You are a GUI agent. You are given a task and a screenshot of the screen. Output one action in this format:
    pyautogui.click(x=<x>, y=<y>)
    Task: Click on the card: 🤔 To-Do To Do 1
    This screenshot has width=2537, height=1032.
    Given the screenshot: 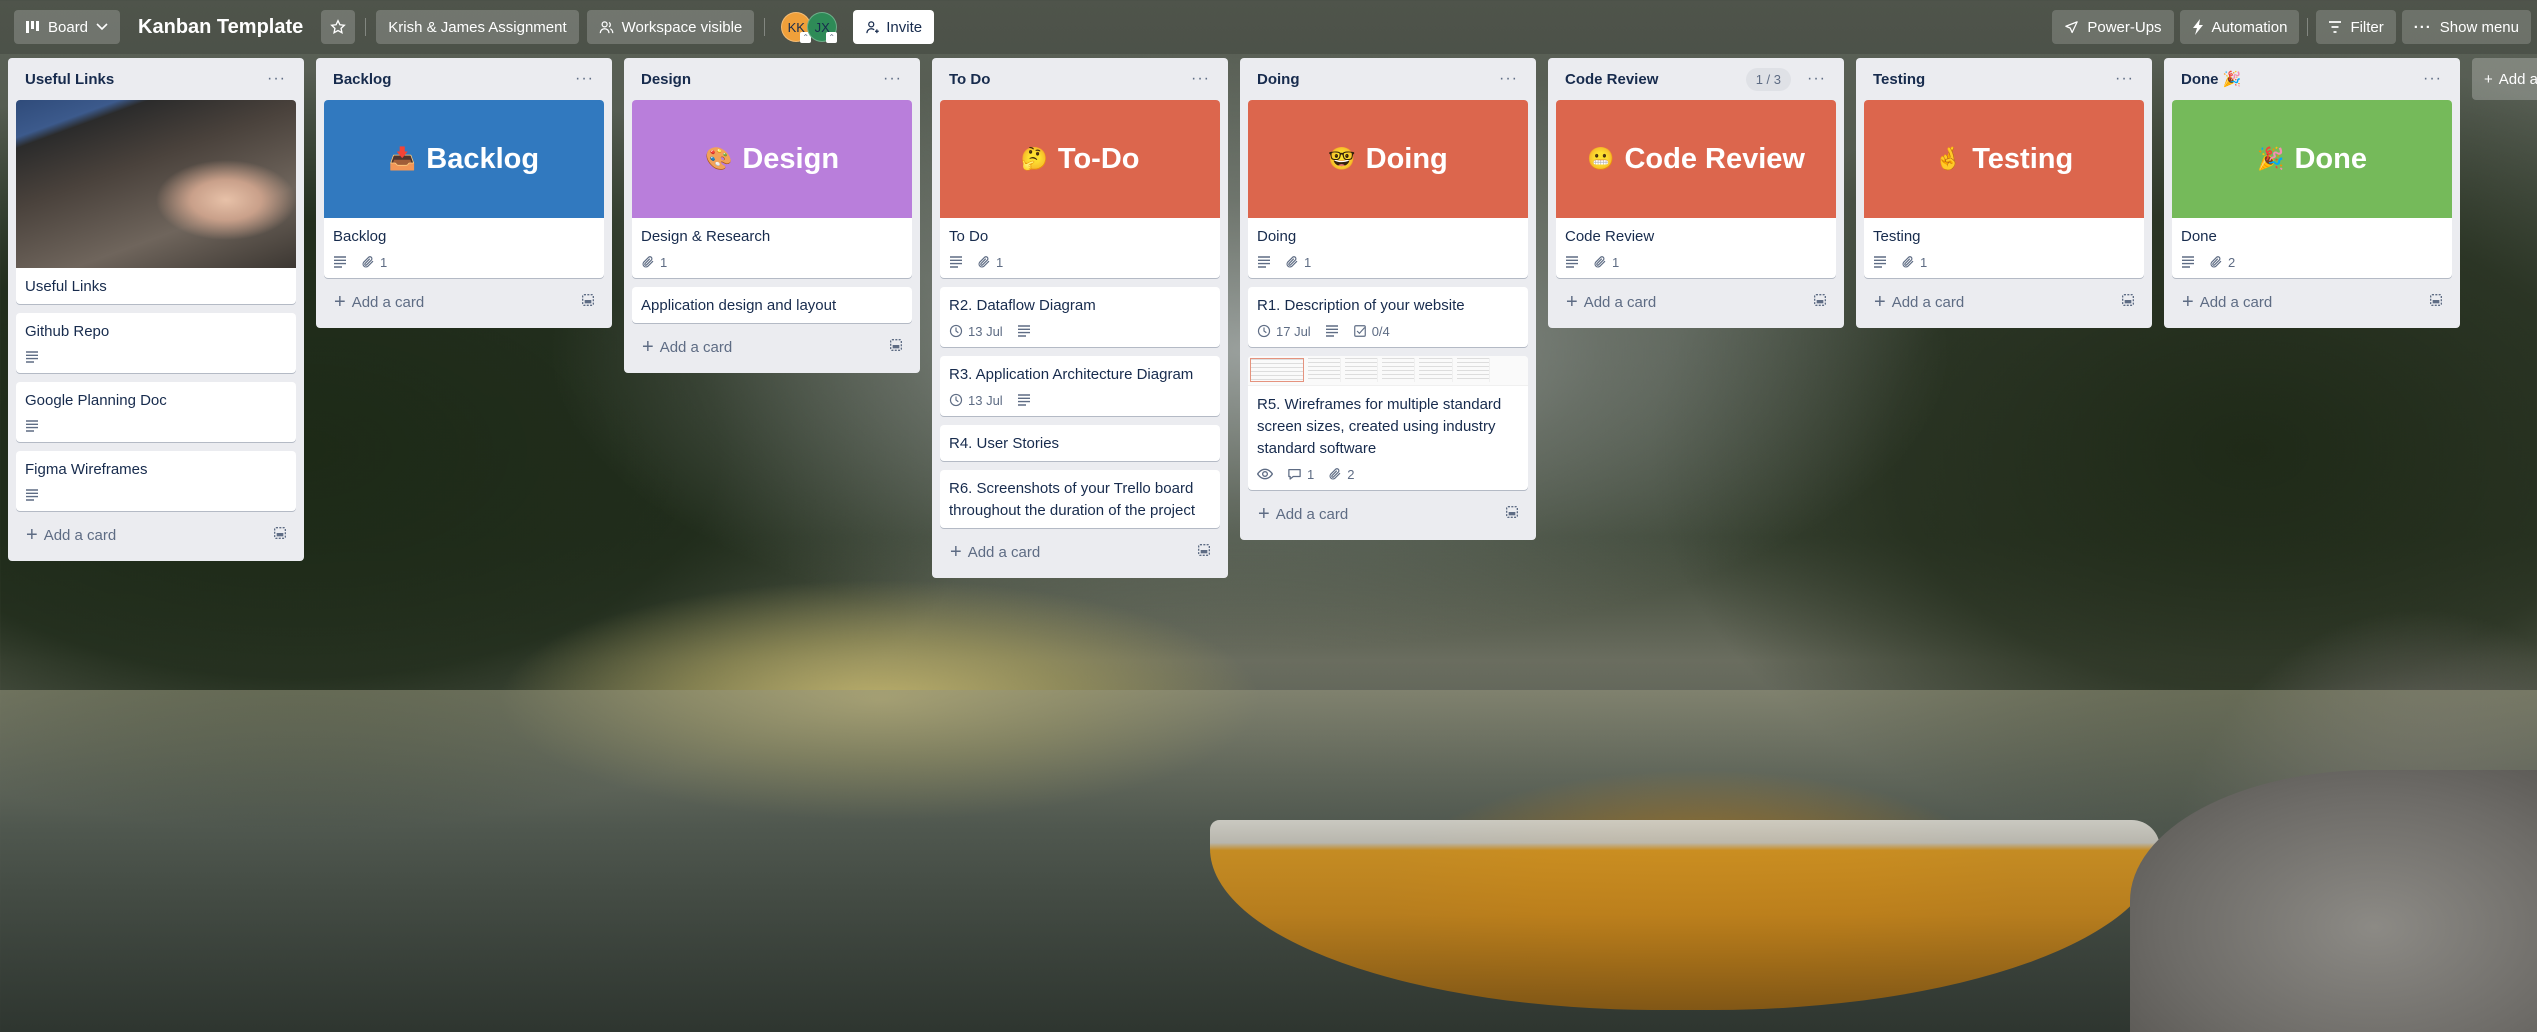 What is the action you would take?
    pyautogui.click(x=1080, y=189)
    